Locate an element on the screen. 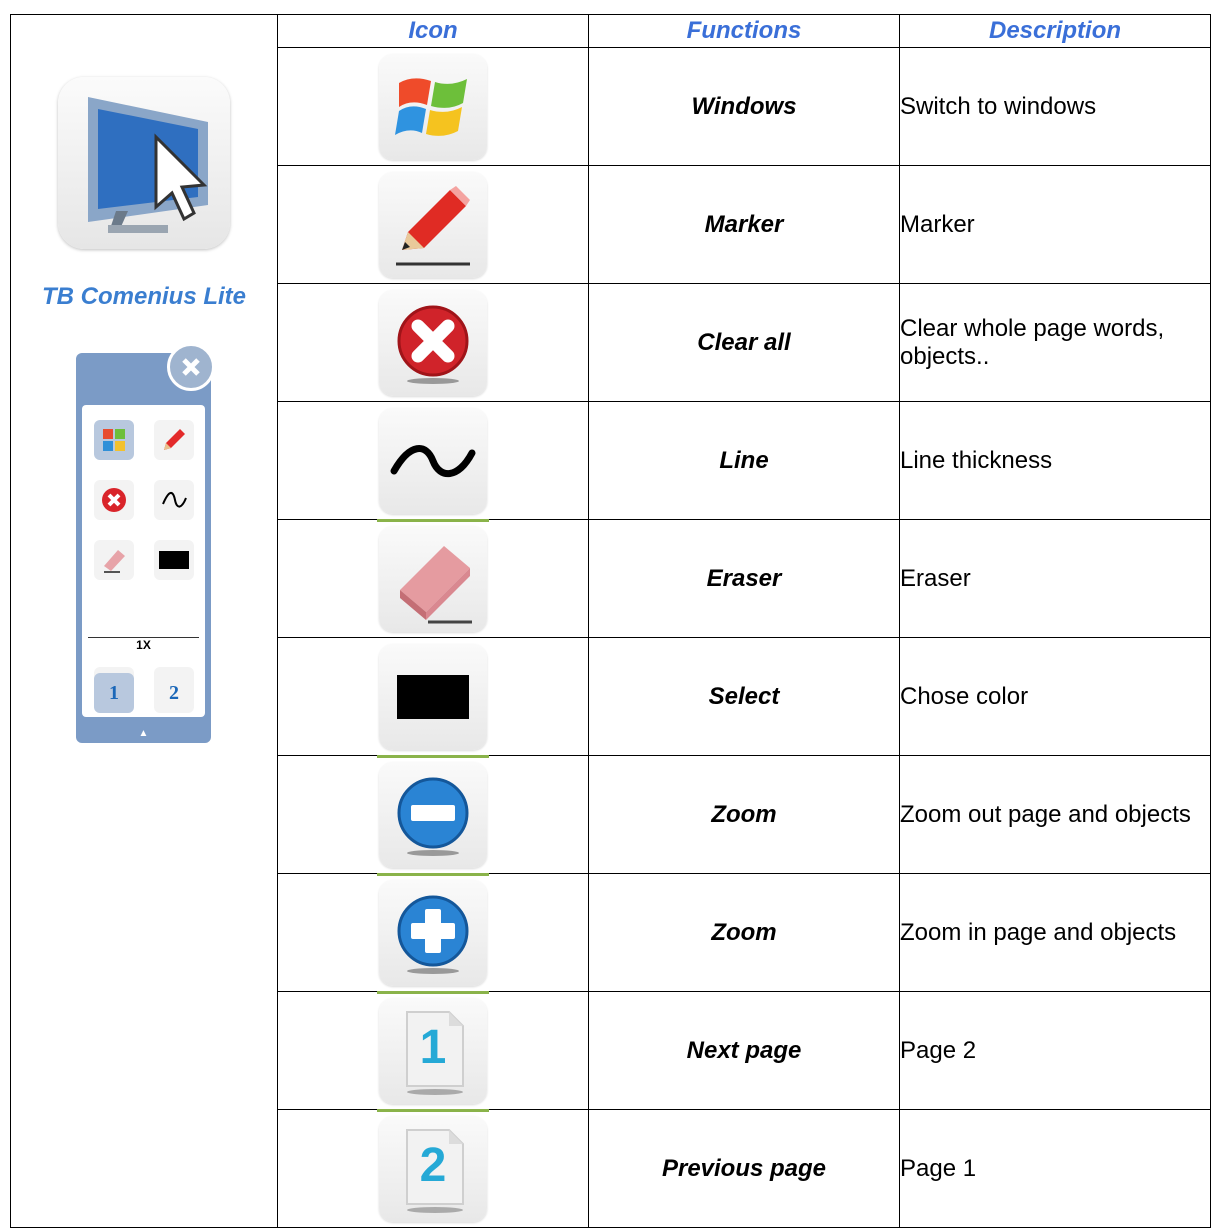 The image size is (1214, 1228). toolbar-page-1-button: 1 is located at coordinates (114, 693).